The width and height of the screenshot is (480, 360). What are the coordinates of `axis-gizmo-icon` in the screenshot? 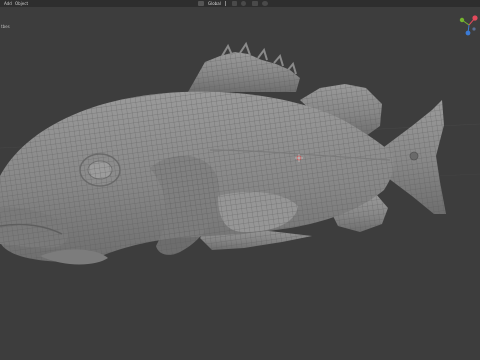 It's located at (469, 25).